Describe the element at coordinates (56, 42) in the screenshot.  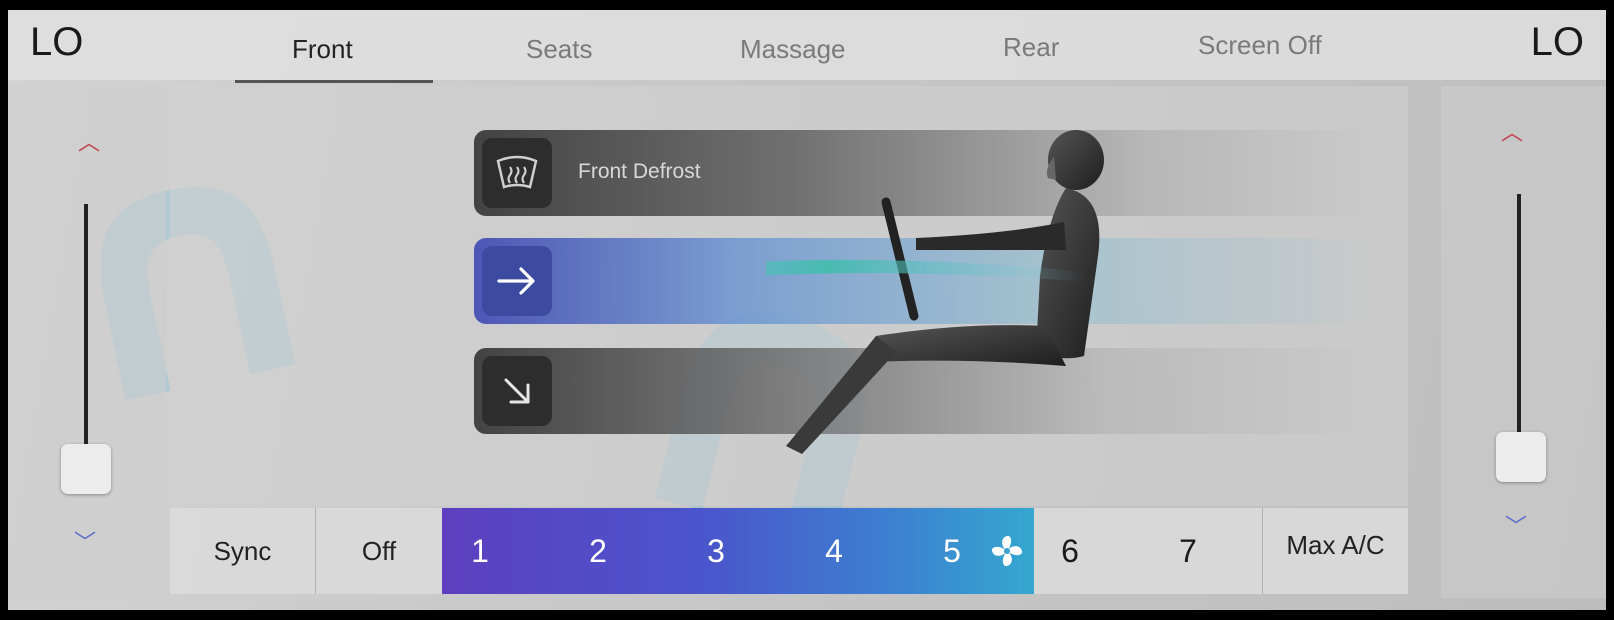
I see `left-temperature: LO` at that location.